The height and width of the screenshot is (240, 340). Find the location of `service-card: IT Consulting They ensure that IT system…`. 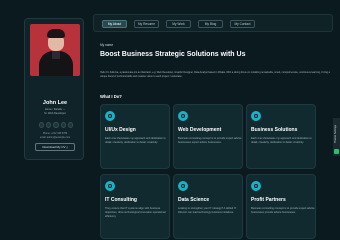

service-card: IT Consulting They ensure that IT system… is located at coordinates (135, 206).